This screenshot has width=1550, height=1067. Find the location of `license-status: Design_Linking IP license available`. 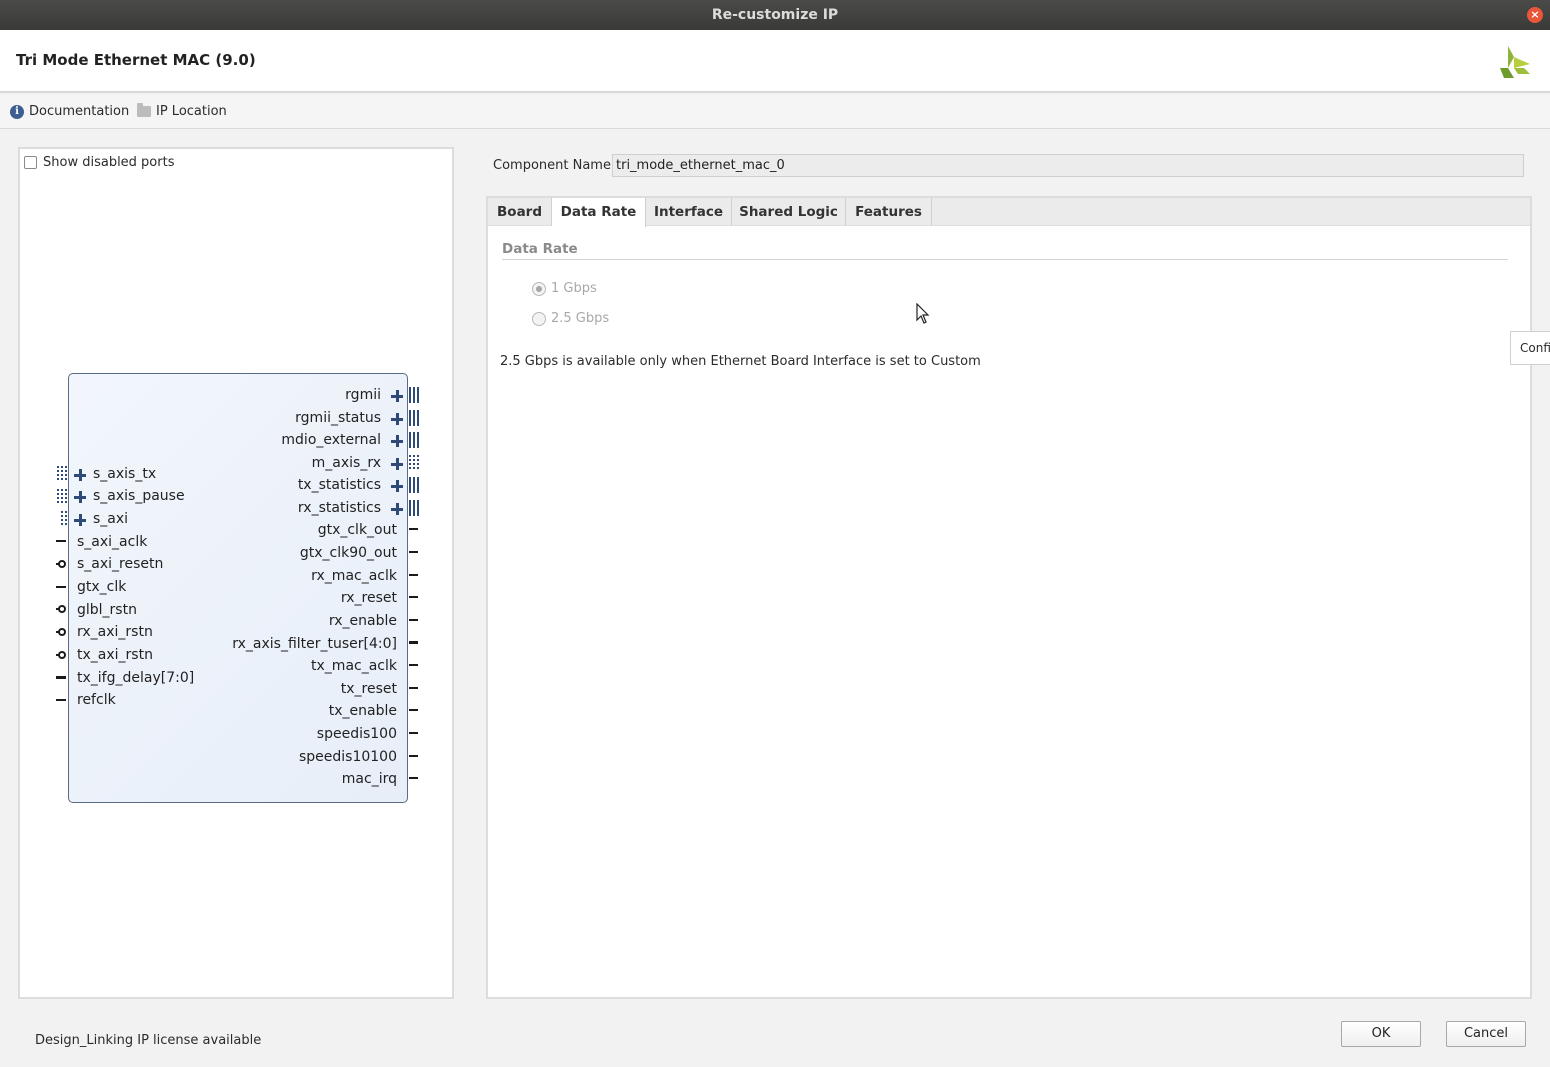

license-status: Design_Linking IP license available is located at coordinates (148, 1040).